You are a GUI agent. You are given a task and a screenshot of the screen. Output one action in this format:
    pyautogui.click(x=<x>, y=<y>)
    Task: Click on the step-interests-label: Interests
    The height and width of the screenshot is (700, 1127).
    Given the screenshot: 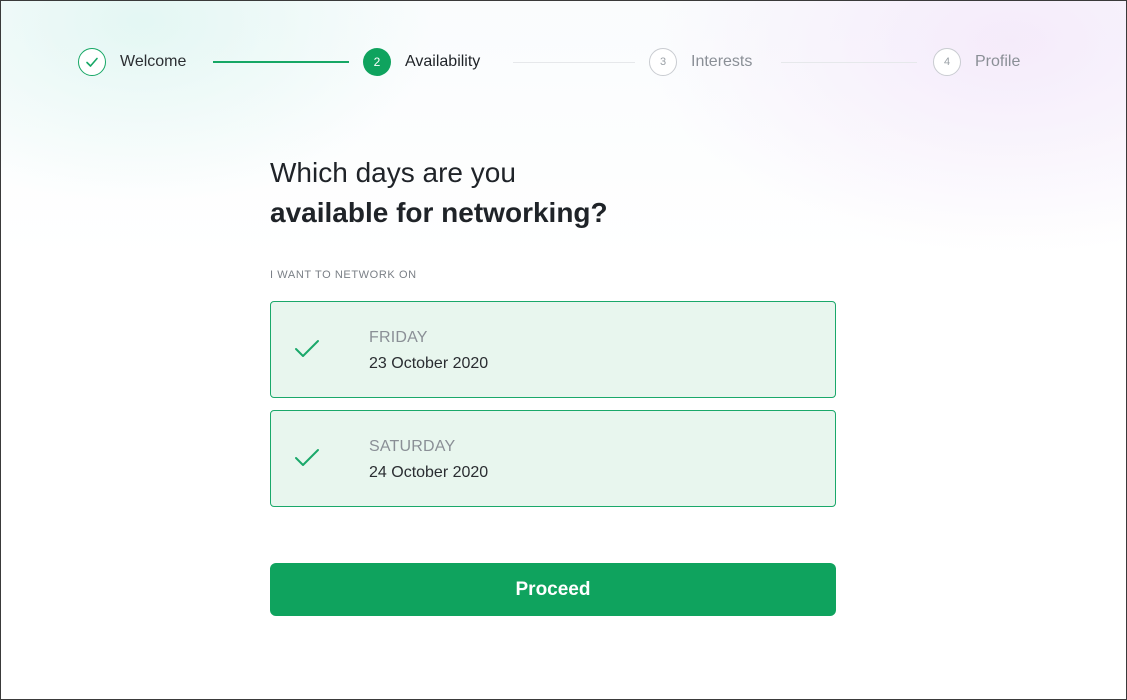 What is the action you would take?
    pyautogui.click(x=722, y=61)
    